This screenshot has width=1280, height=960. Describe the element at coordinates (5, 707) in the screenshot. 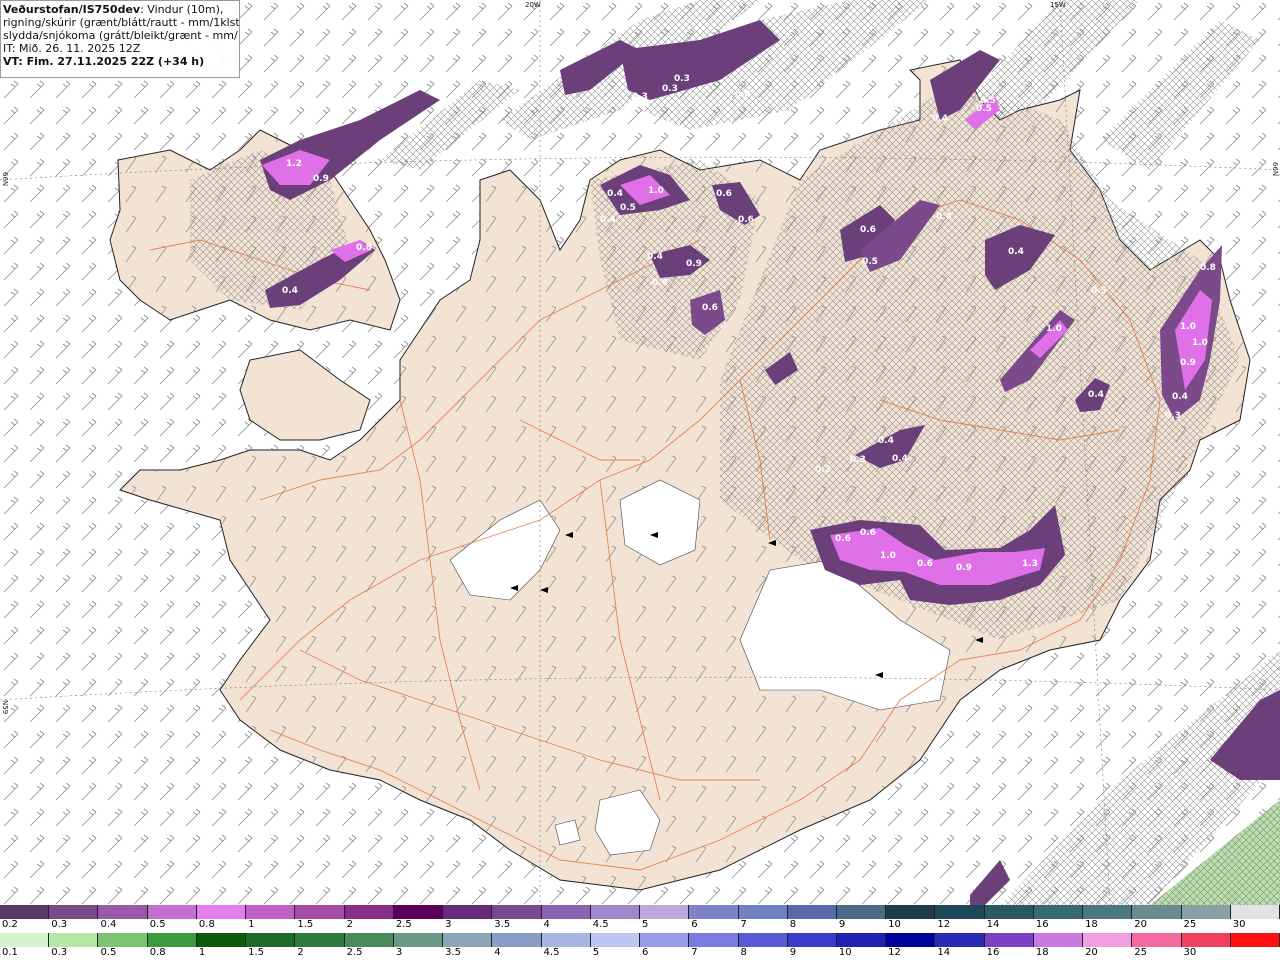

I see `lat-label-left-lower: N59` at that location.